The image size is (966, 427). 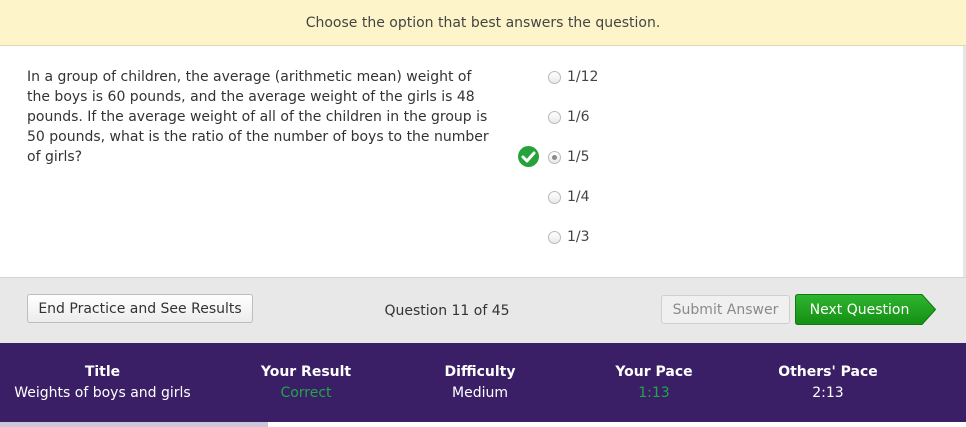 What do you see at coordinates (578, 197) in the screenshot?
I see `option-label: 1/4` at bounding box center [578, 197].